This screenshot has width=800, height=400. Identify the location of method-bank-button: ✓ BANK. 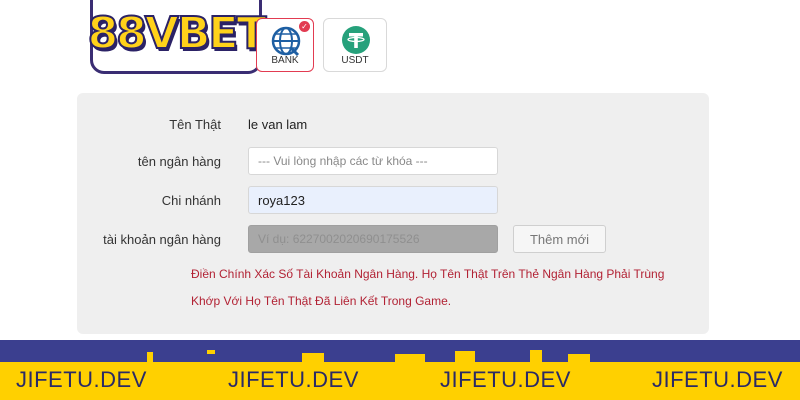
(285, 45).